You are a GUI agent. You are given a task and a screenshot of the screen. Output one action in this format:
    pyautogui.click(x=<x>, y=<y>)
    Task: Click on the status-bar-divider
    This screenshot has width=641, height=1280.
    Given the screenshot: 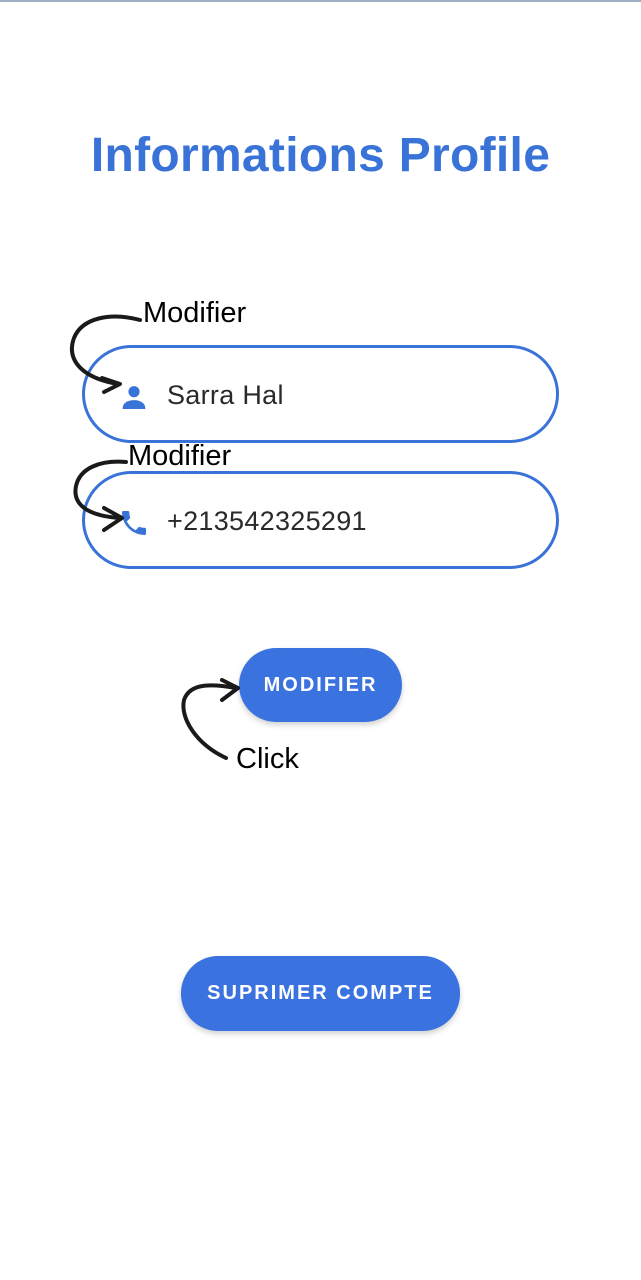 What is the action you would take?
    pyautogui.click(x=320, y=1)
    